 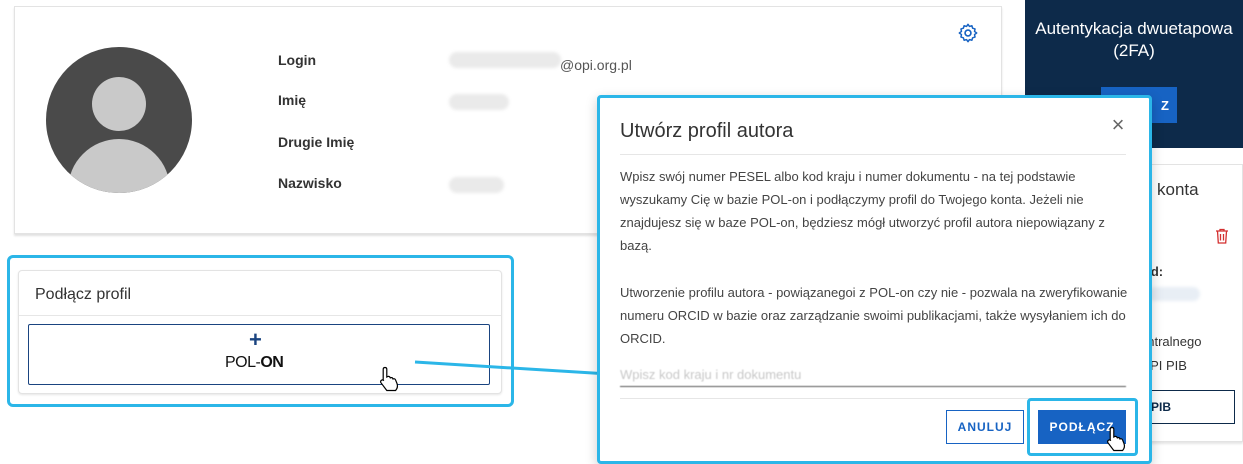 What do you see at coordinates (968, 33) in the screenshot?
I see `gear-icon` at bounding box center [968, 33].